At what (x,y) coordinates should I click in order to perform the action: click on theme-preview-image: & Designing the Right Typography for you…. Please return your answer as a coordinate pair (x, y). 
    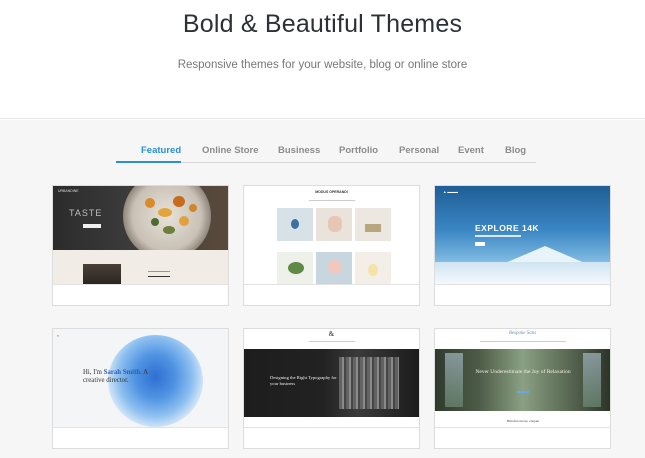
    Looking at the image, I should click on (331, 378).